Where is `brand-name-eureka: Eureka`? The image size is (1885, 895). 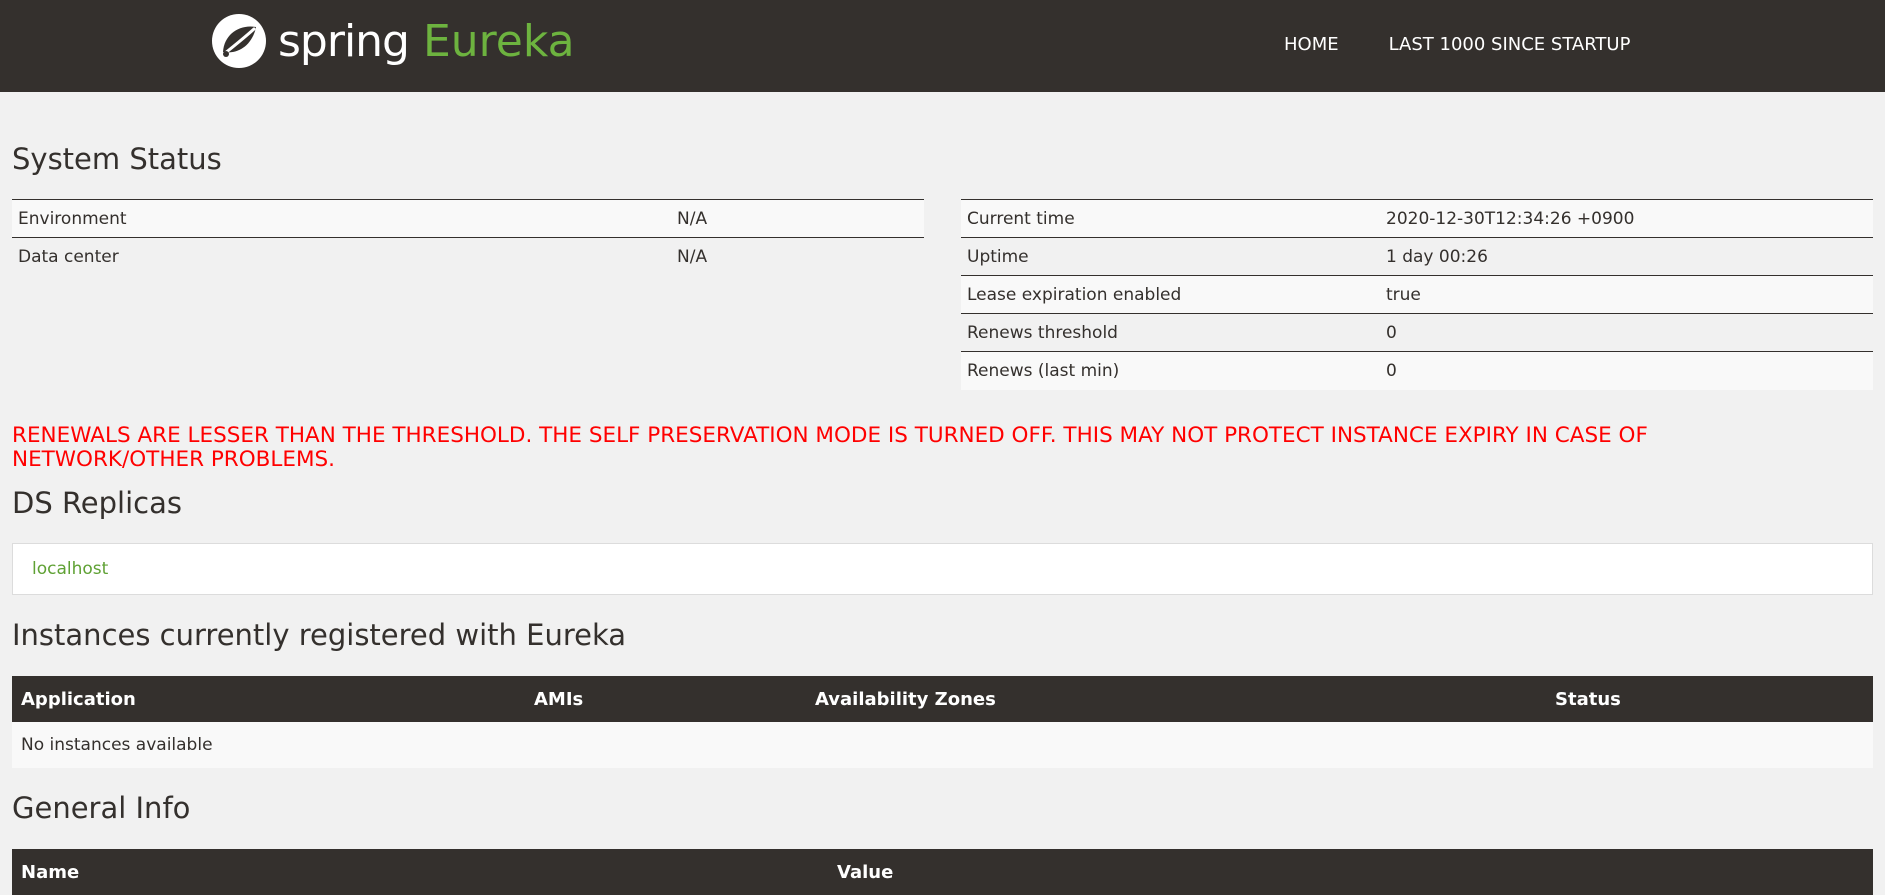 brand-name-eureka: Eureka is located at coordinates (498, 41).